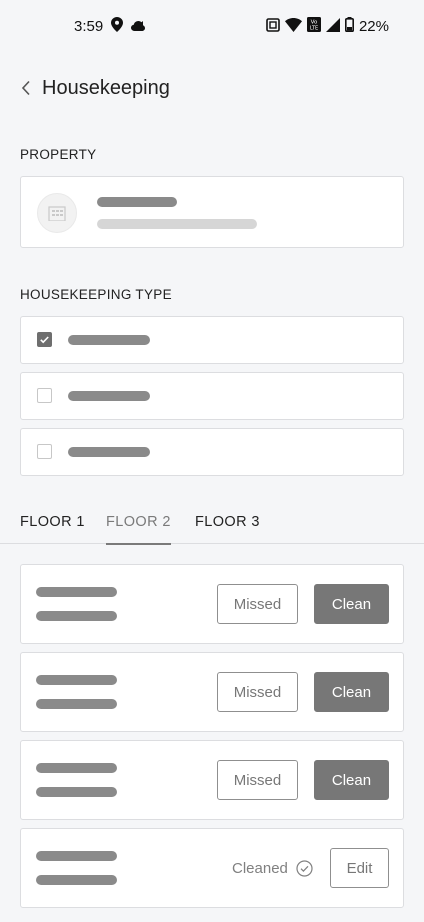  What do you see at coordinates (373, 26) in the screenshot?
I see `battery-percent: 22%` at bounding box center [373, 26].